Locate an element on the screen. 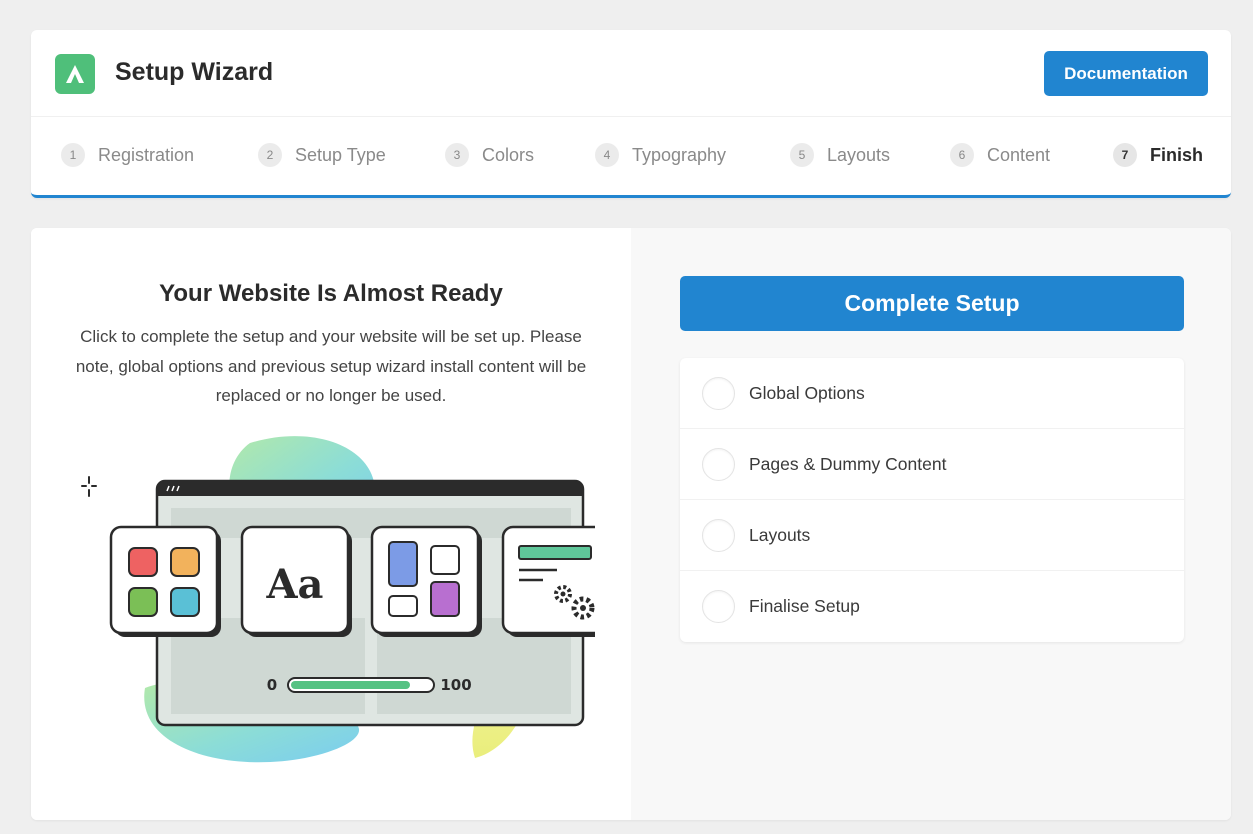  logo-icon is located at coordinates (75, 74).